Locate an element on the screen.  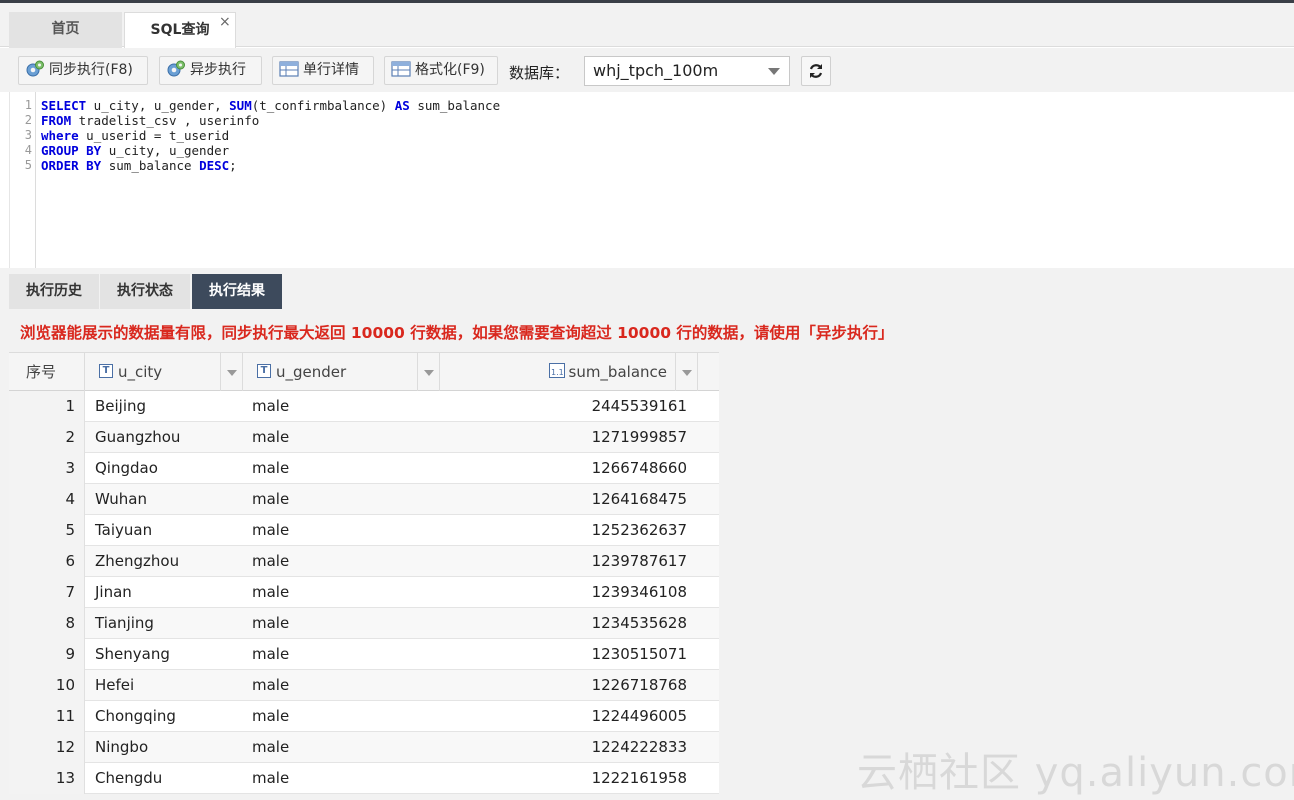
column-header-u-city: Tu_city is located at coordinates (164, 372).